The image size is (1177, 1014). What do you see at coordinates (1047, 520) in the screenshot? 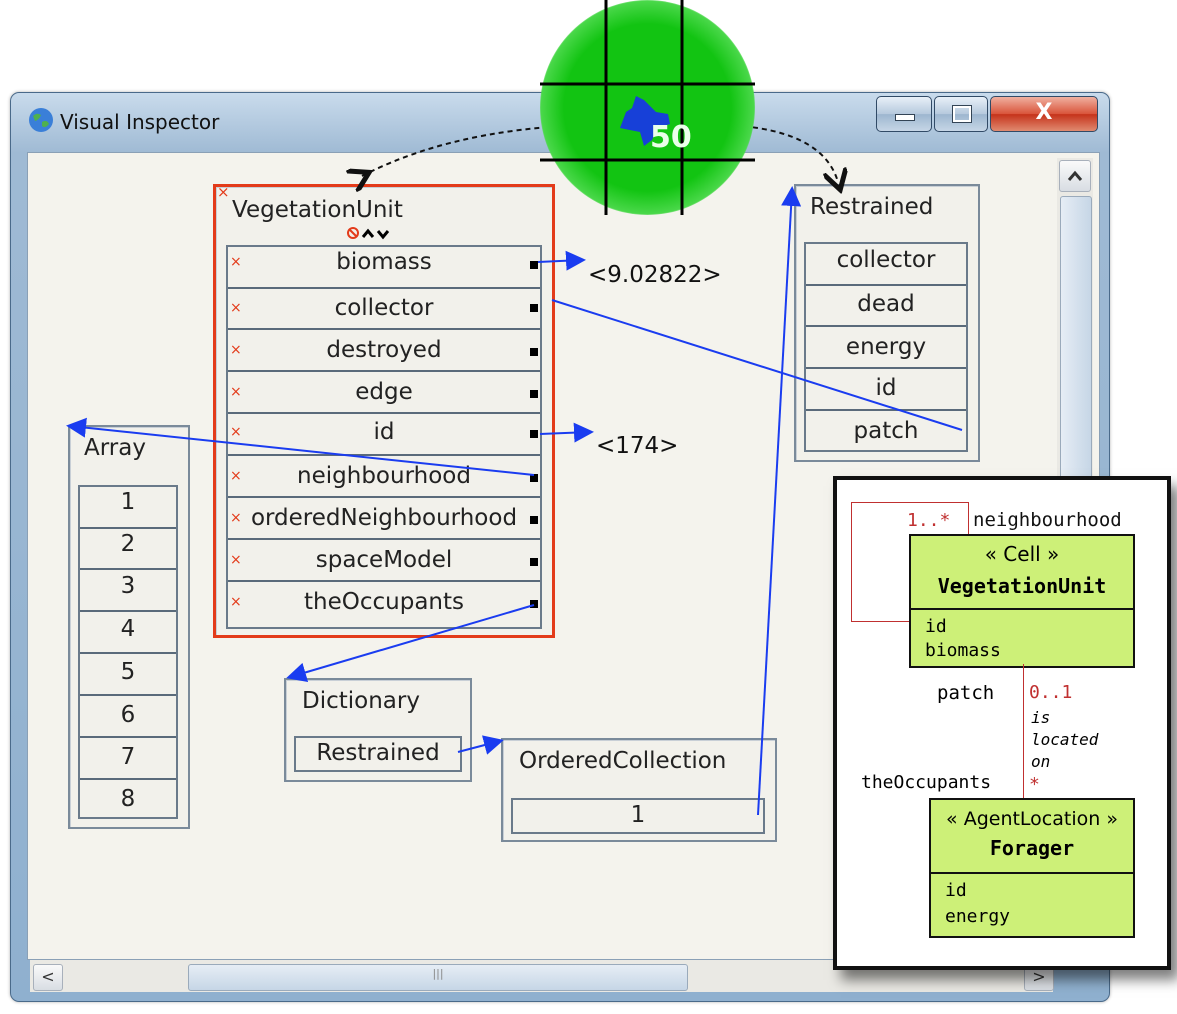
I see `neighbourhood-role: neighbourhood` at bounding box center [1047, 520].